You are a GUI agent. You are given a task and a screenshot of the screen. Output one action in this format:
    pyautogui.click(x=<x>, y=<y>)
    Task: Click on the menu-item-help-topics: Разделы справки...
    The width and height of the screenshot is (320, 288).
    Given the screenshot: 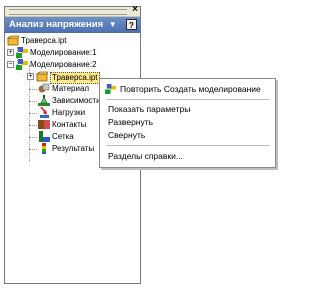 What is the action you would take?
    pyautogui.click(x=187, y=156)
    